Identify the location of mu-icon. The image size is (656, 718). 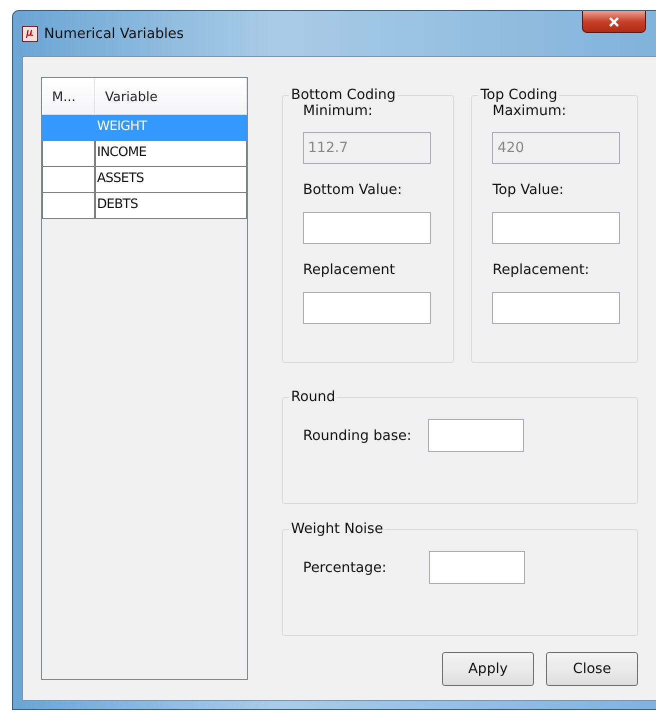
(30, 34).